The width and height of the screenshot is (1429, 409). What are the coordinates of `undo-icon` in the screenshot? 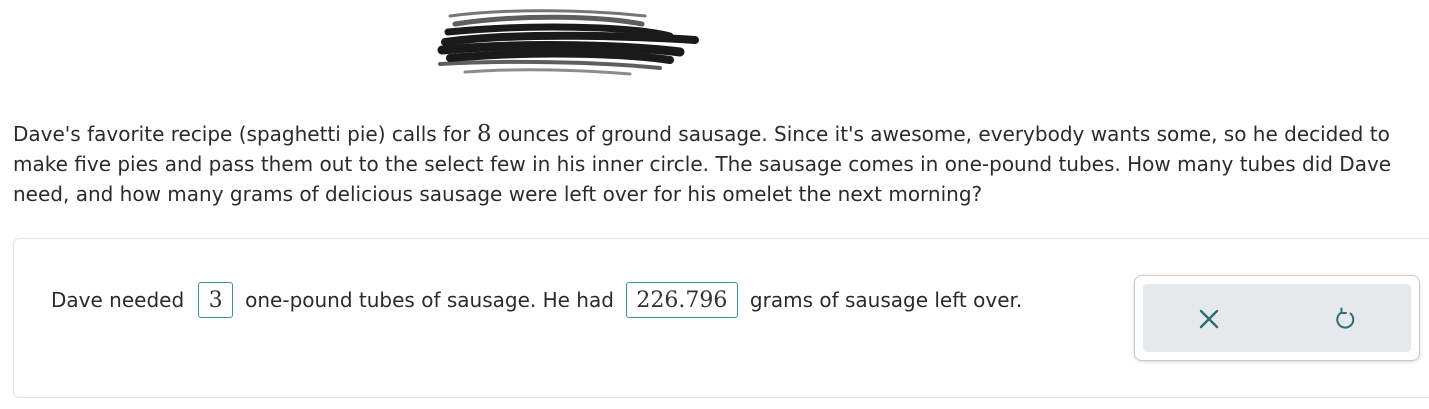 It's located at (1345, 318).